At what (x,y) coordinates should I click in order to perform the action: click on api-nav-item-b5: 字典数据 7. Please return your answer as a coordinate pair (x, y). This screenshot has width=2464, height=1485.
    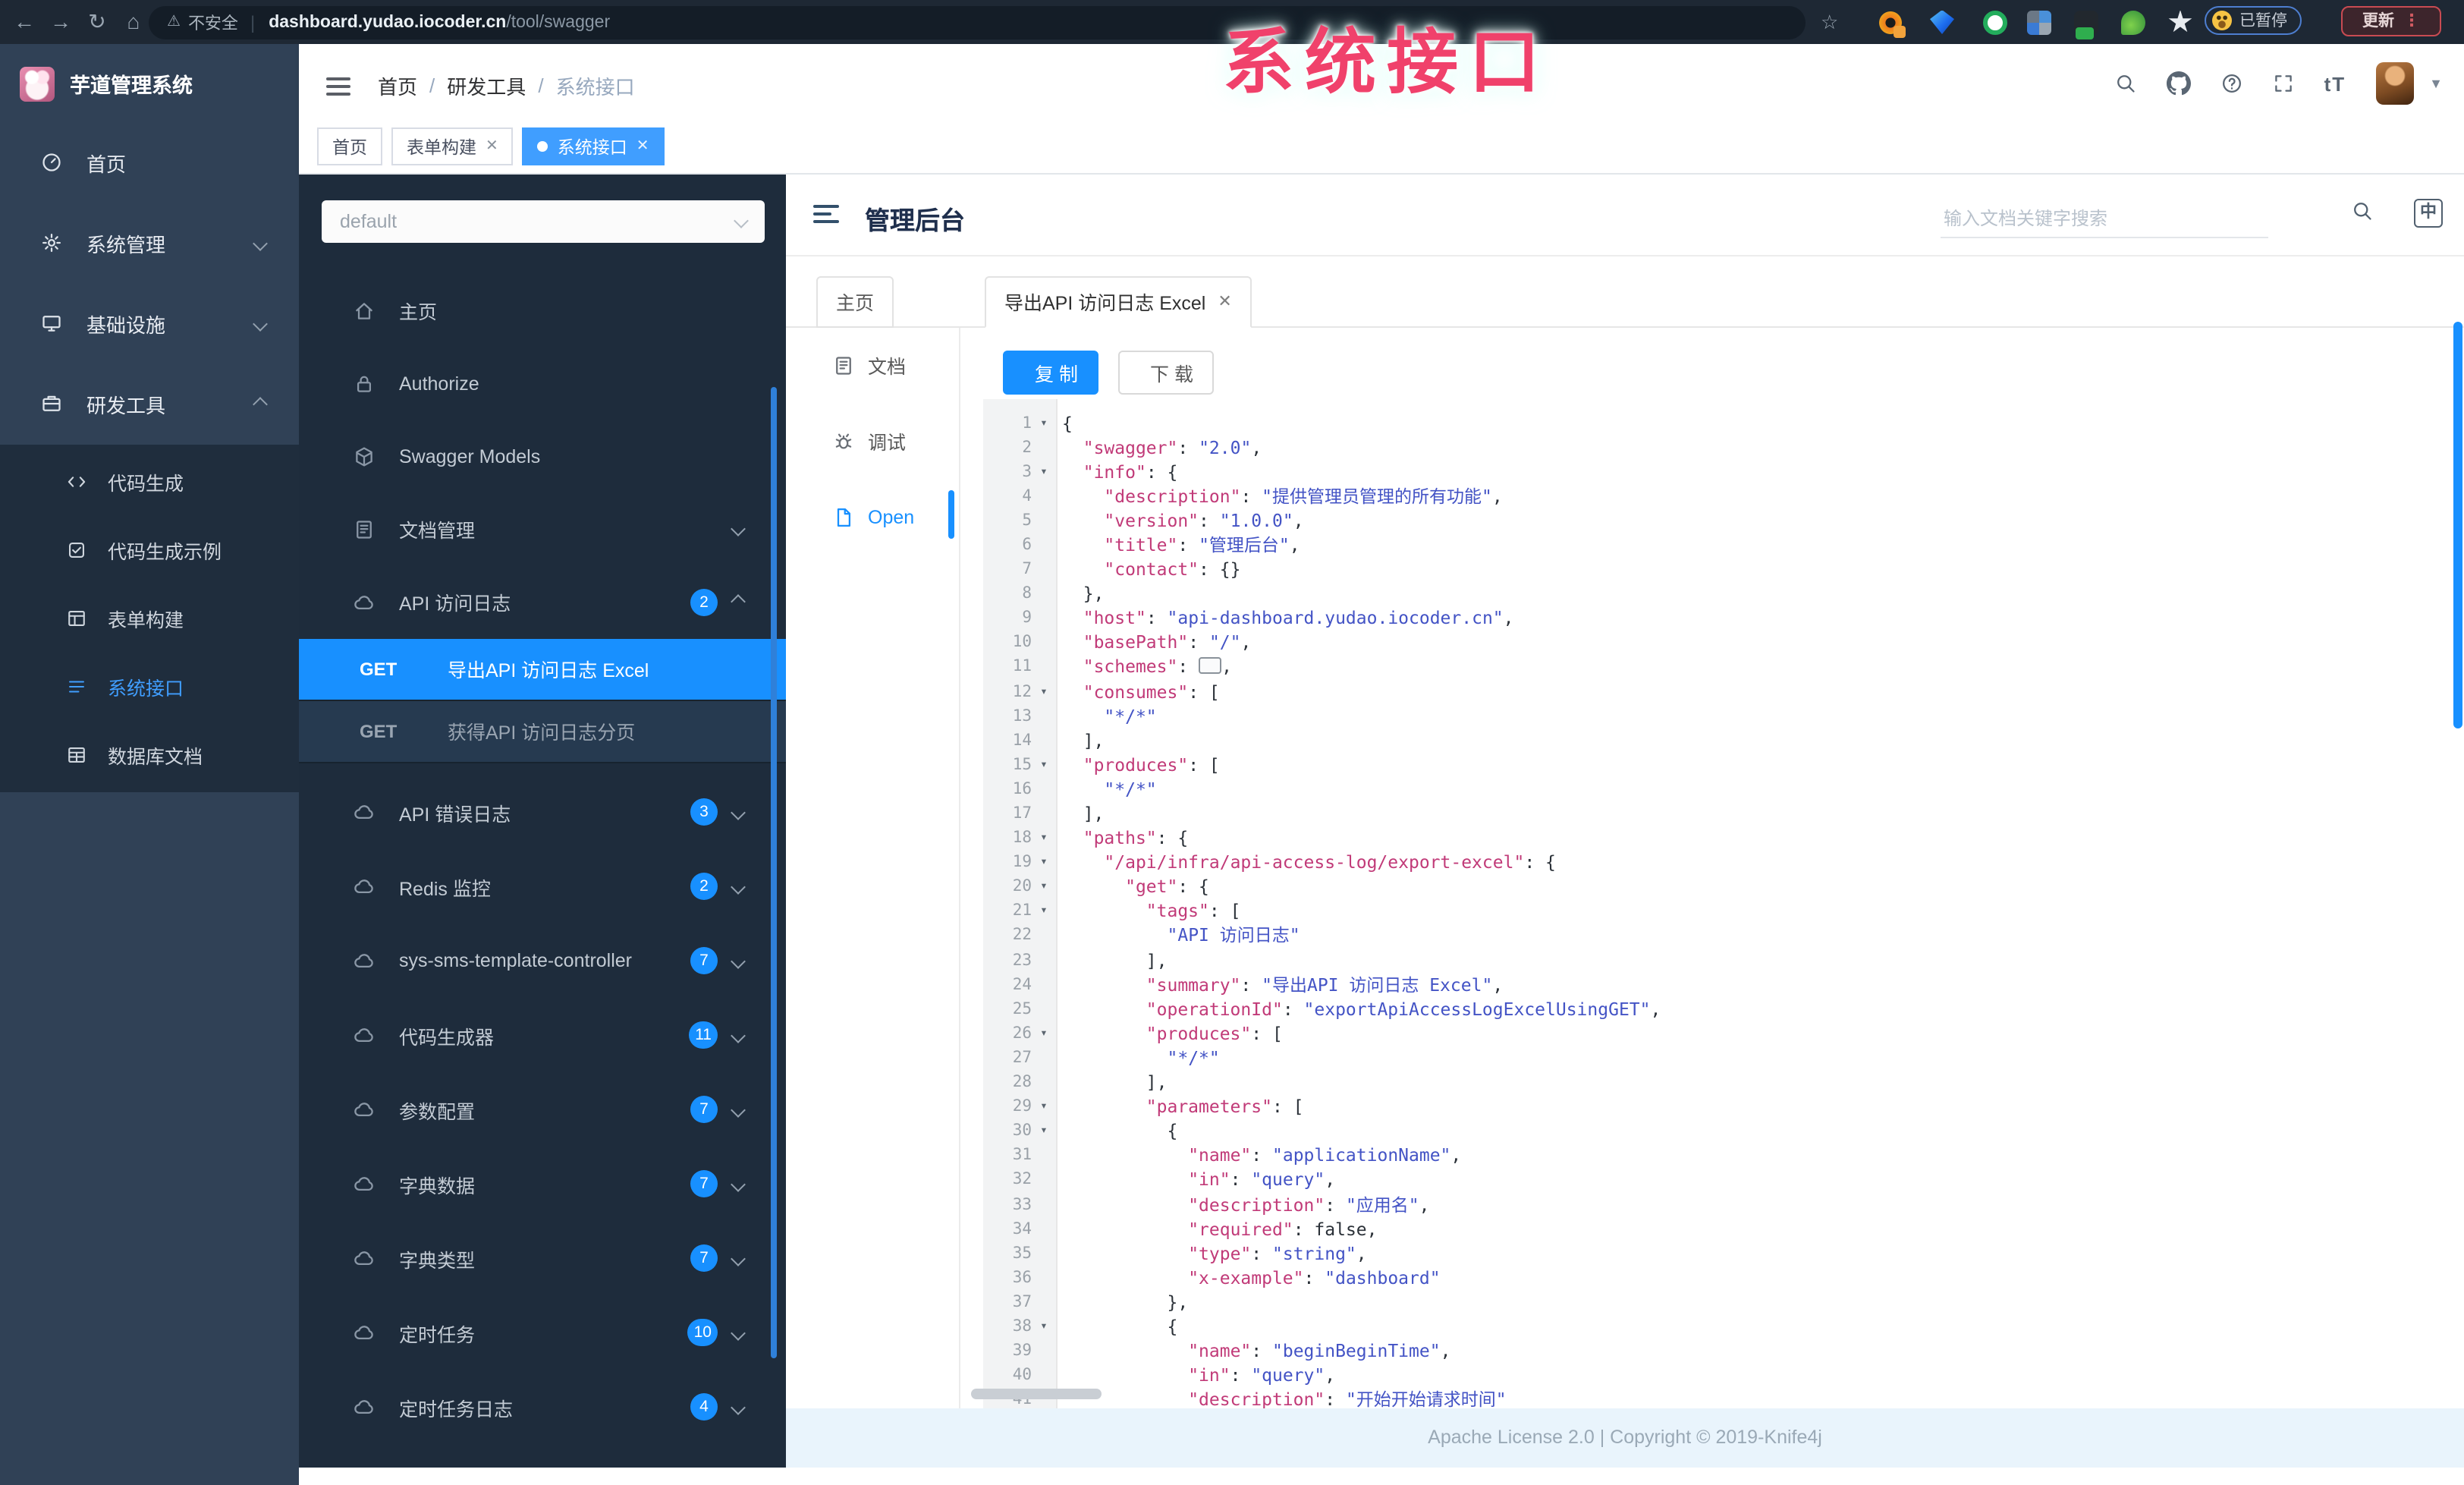
    Looking at the image, I should click on (542, 1184).